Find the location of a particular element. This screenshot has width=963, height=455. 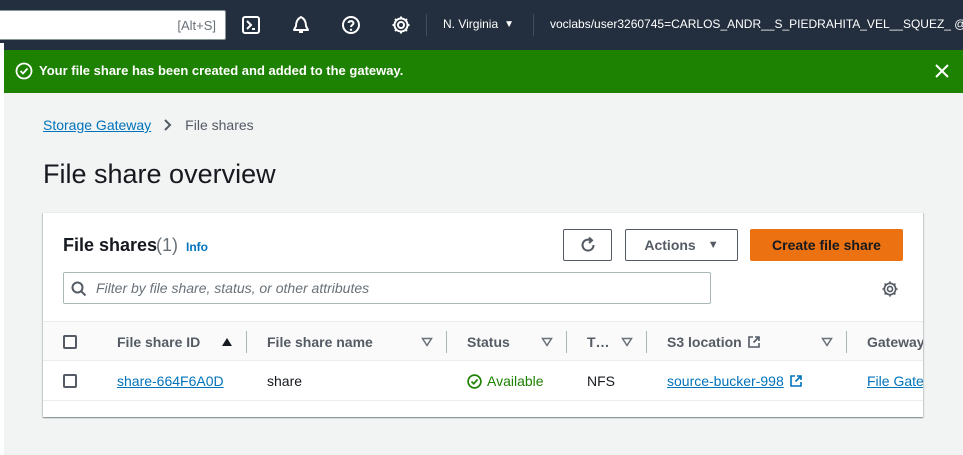

status-success-icon is located at coordinates (474, 381).